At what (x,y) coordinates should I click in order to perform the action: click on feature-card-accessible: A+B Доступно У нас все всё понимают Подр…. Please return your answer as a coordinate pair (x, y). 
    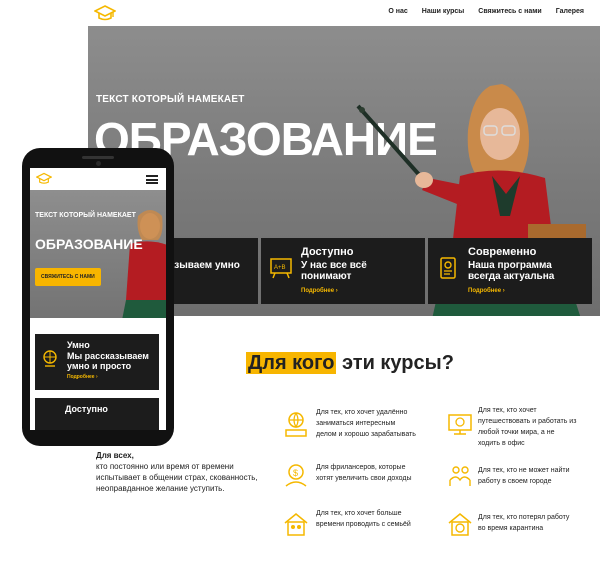
    Looking at the image, I should click on (343, 271).